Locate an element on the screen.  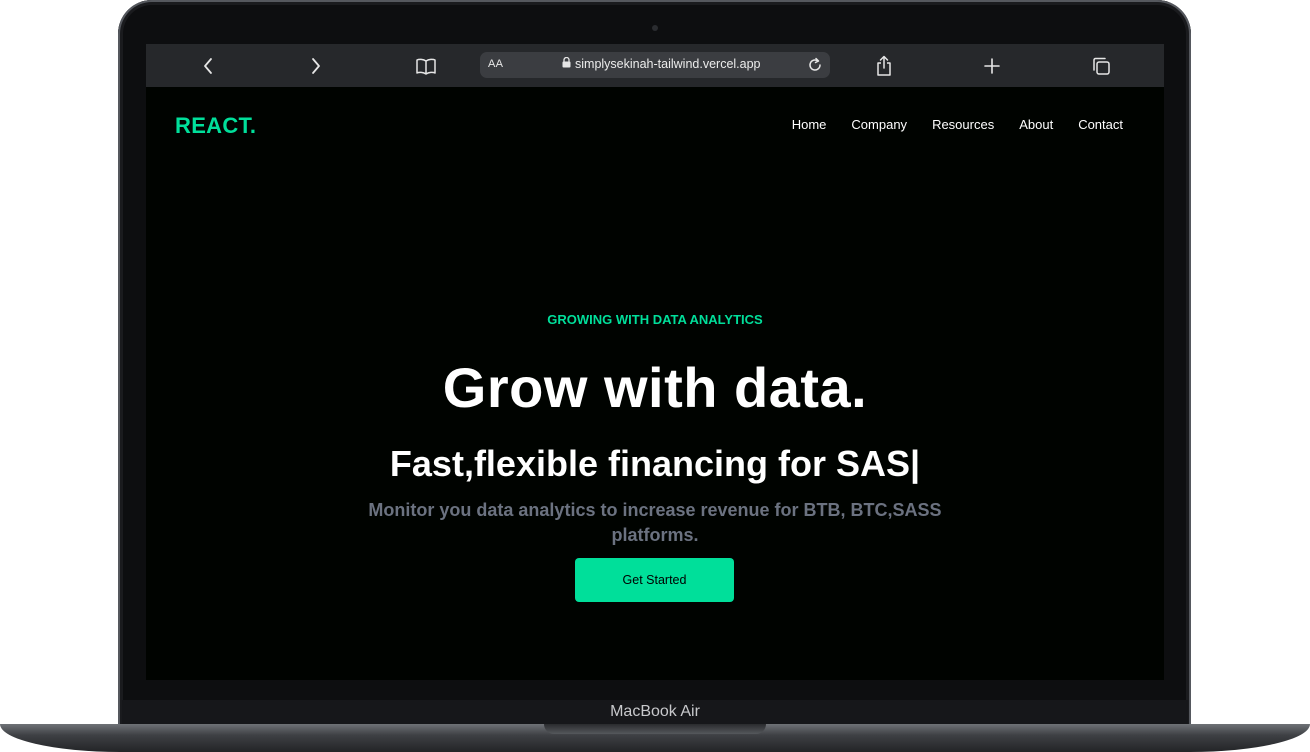
camera-icon is located at coordinates (655, 28).